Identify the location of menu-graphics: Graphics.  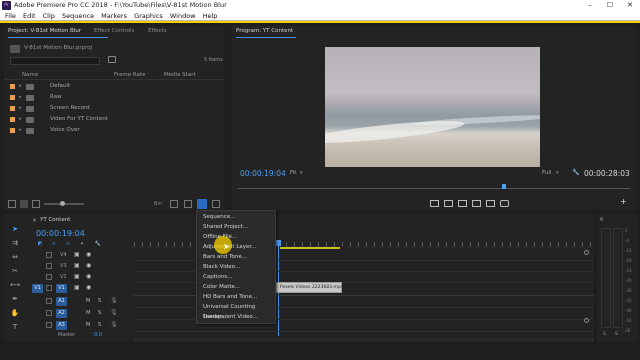
(148, 16).